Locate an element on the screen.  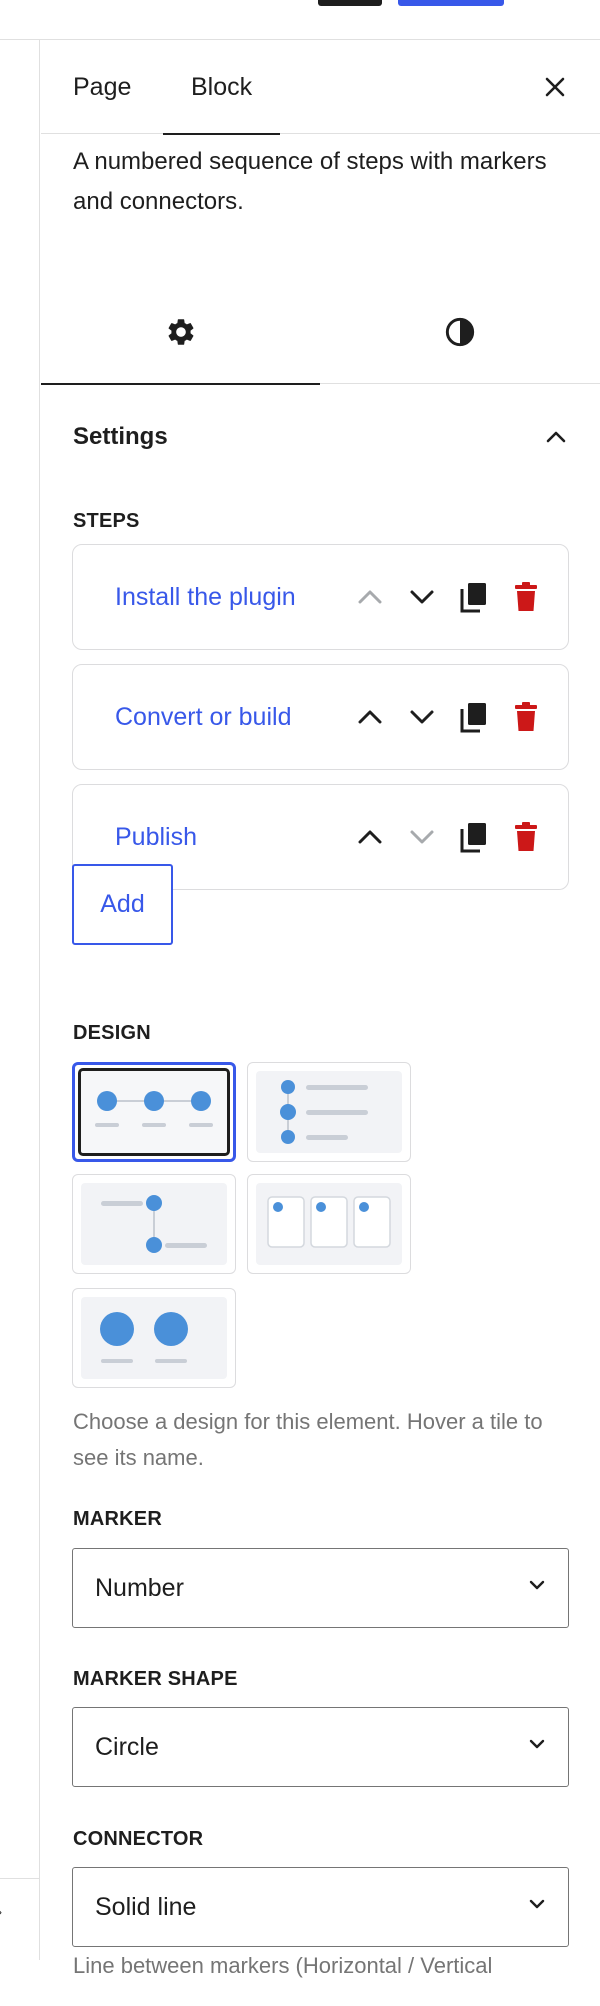
design-tile-large-markers is located at coordinates (154, 1338).